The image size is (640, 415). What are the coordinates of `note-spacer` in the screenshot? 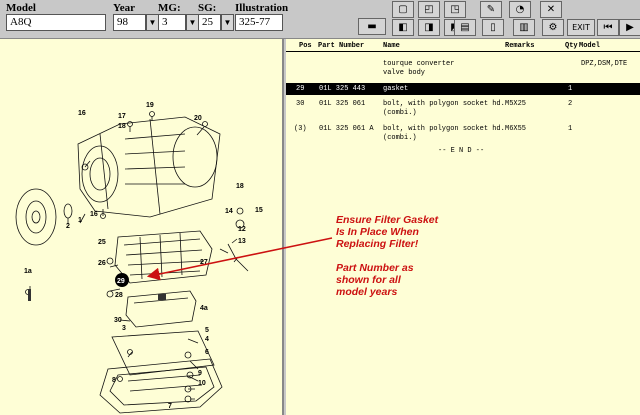 It's located at (387, 256).